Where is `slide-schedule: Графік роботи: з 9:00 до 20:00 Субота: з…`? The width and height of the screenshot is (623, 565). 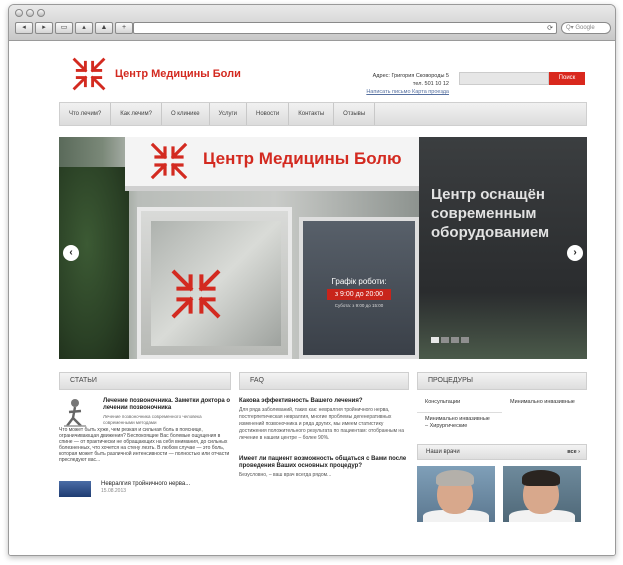
slide-schedule: Графік роботи: з 9:00 до 20:00 Субота: з… is located at coordinates (359, 292).